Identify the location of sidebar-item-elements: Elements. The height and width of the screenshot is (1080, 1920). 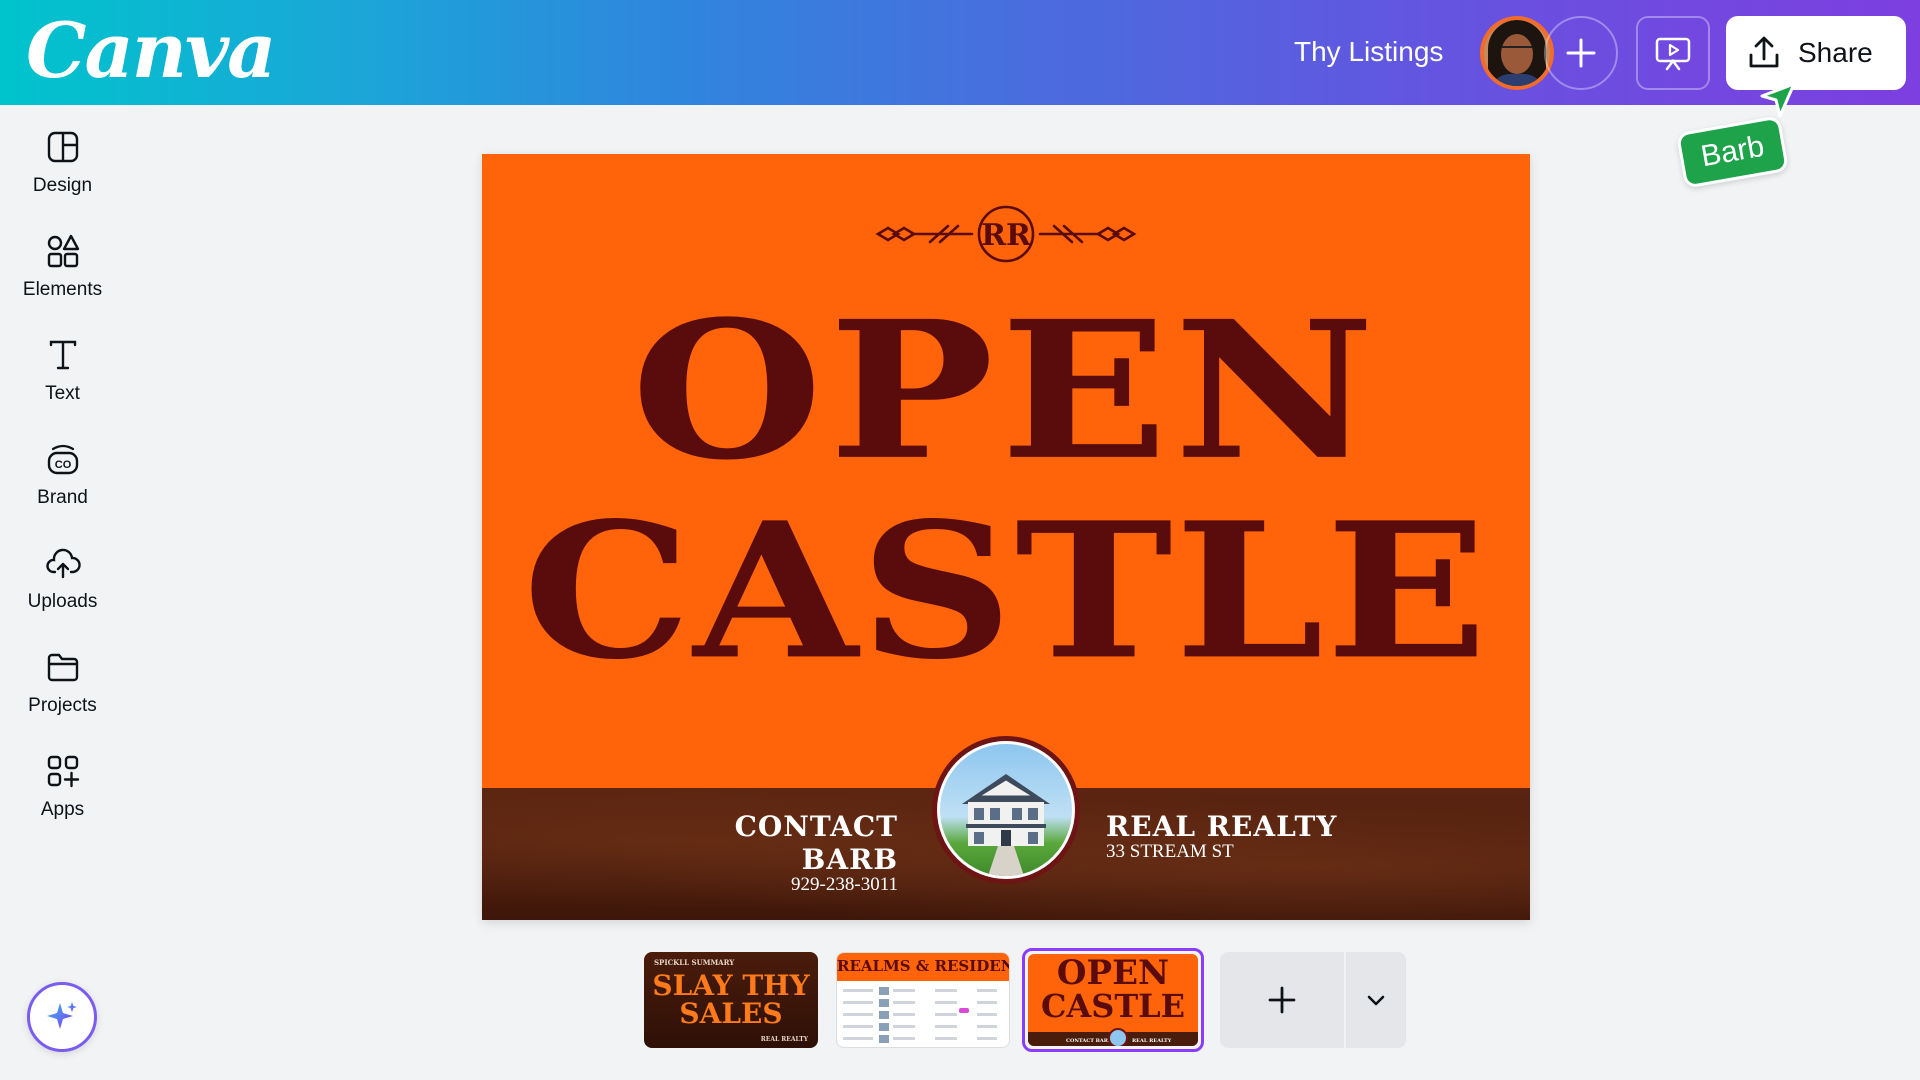
(62, 259).